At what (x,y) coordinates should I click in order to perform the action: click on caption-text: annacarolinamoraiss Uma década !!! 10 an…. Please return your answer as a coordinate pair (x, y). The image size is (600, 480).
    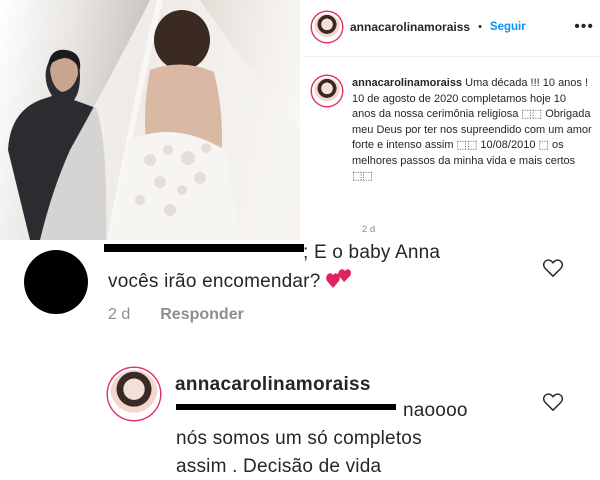
    Looking at the image, I should click on (472, 130).